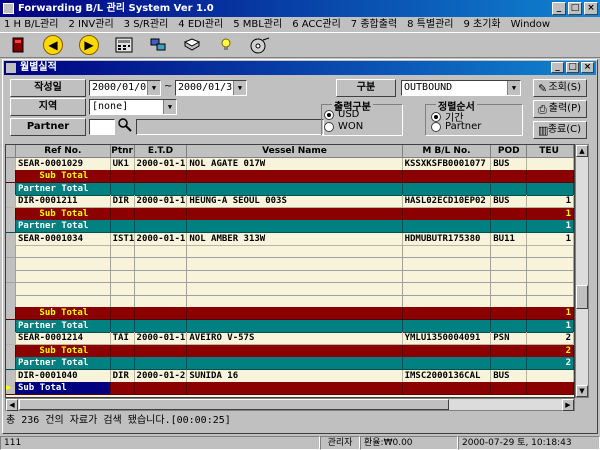 This screenshot has height=450, width=600. Describe the element at coordinates (447, 164) in the screenshot. I see `cell-mbl: KSSXKSFB0001077` at that location.